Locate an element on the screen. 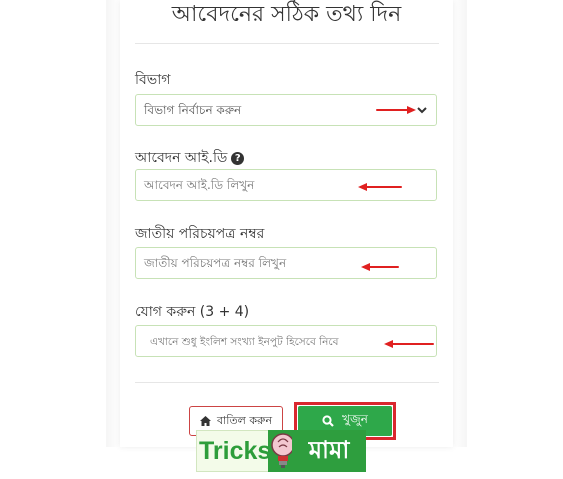 Image resolution: width=563 pixels, height=479 pixels. question-circle-icon: ? is located at coordinates (238, 158).